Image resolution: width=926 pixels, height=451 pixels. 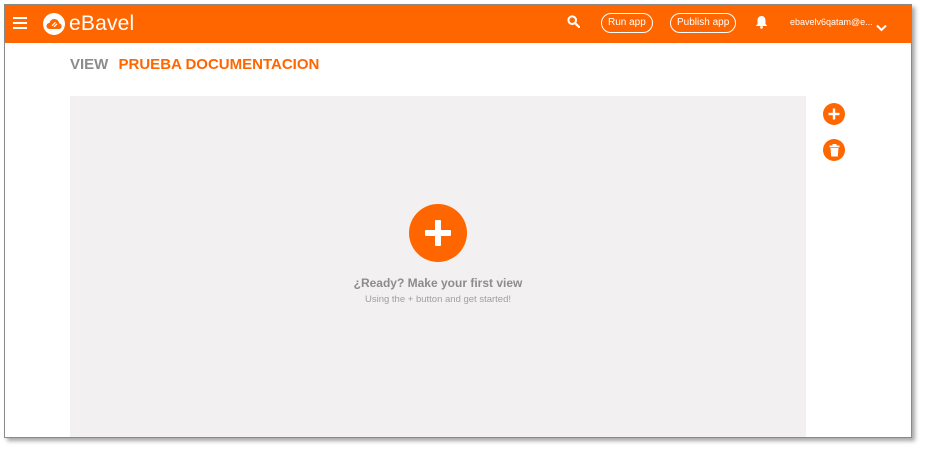 I want to click on page-title: VIEW PRUEBA DOCUMENTACION, so click(x=194, y=64).